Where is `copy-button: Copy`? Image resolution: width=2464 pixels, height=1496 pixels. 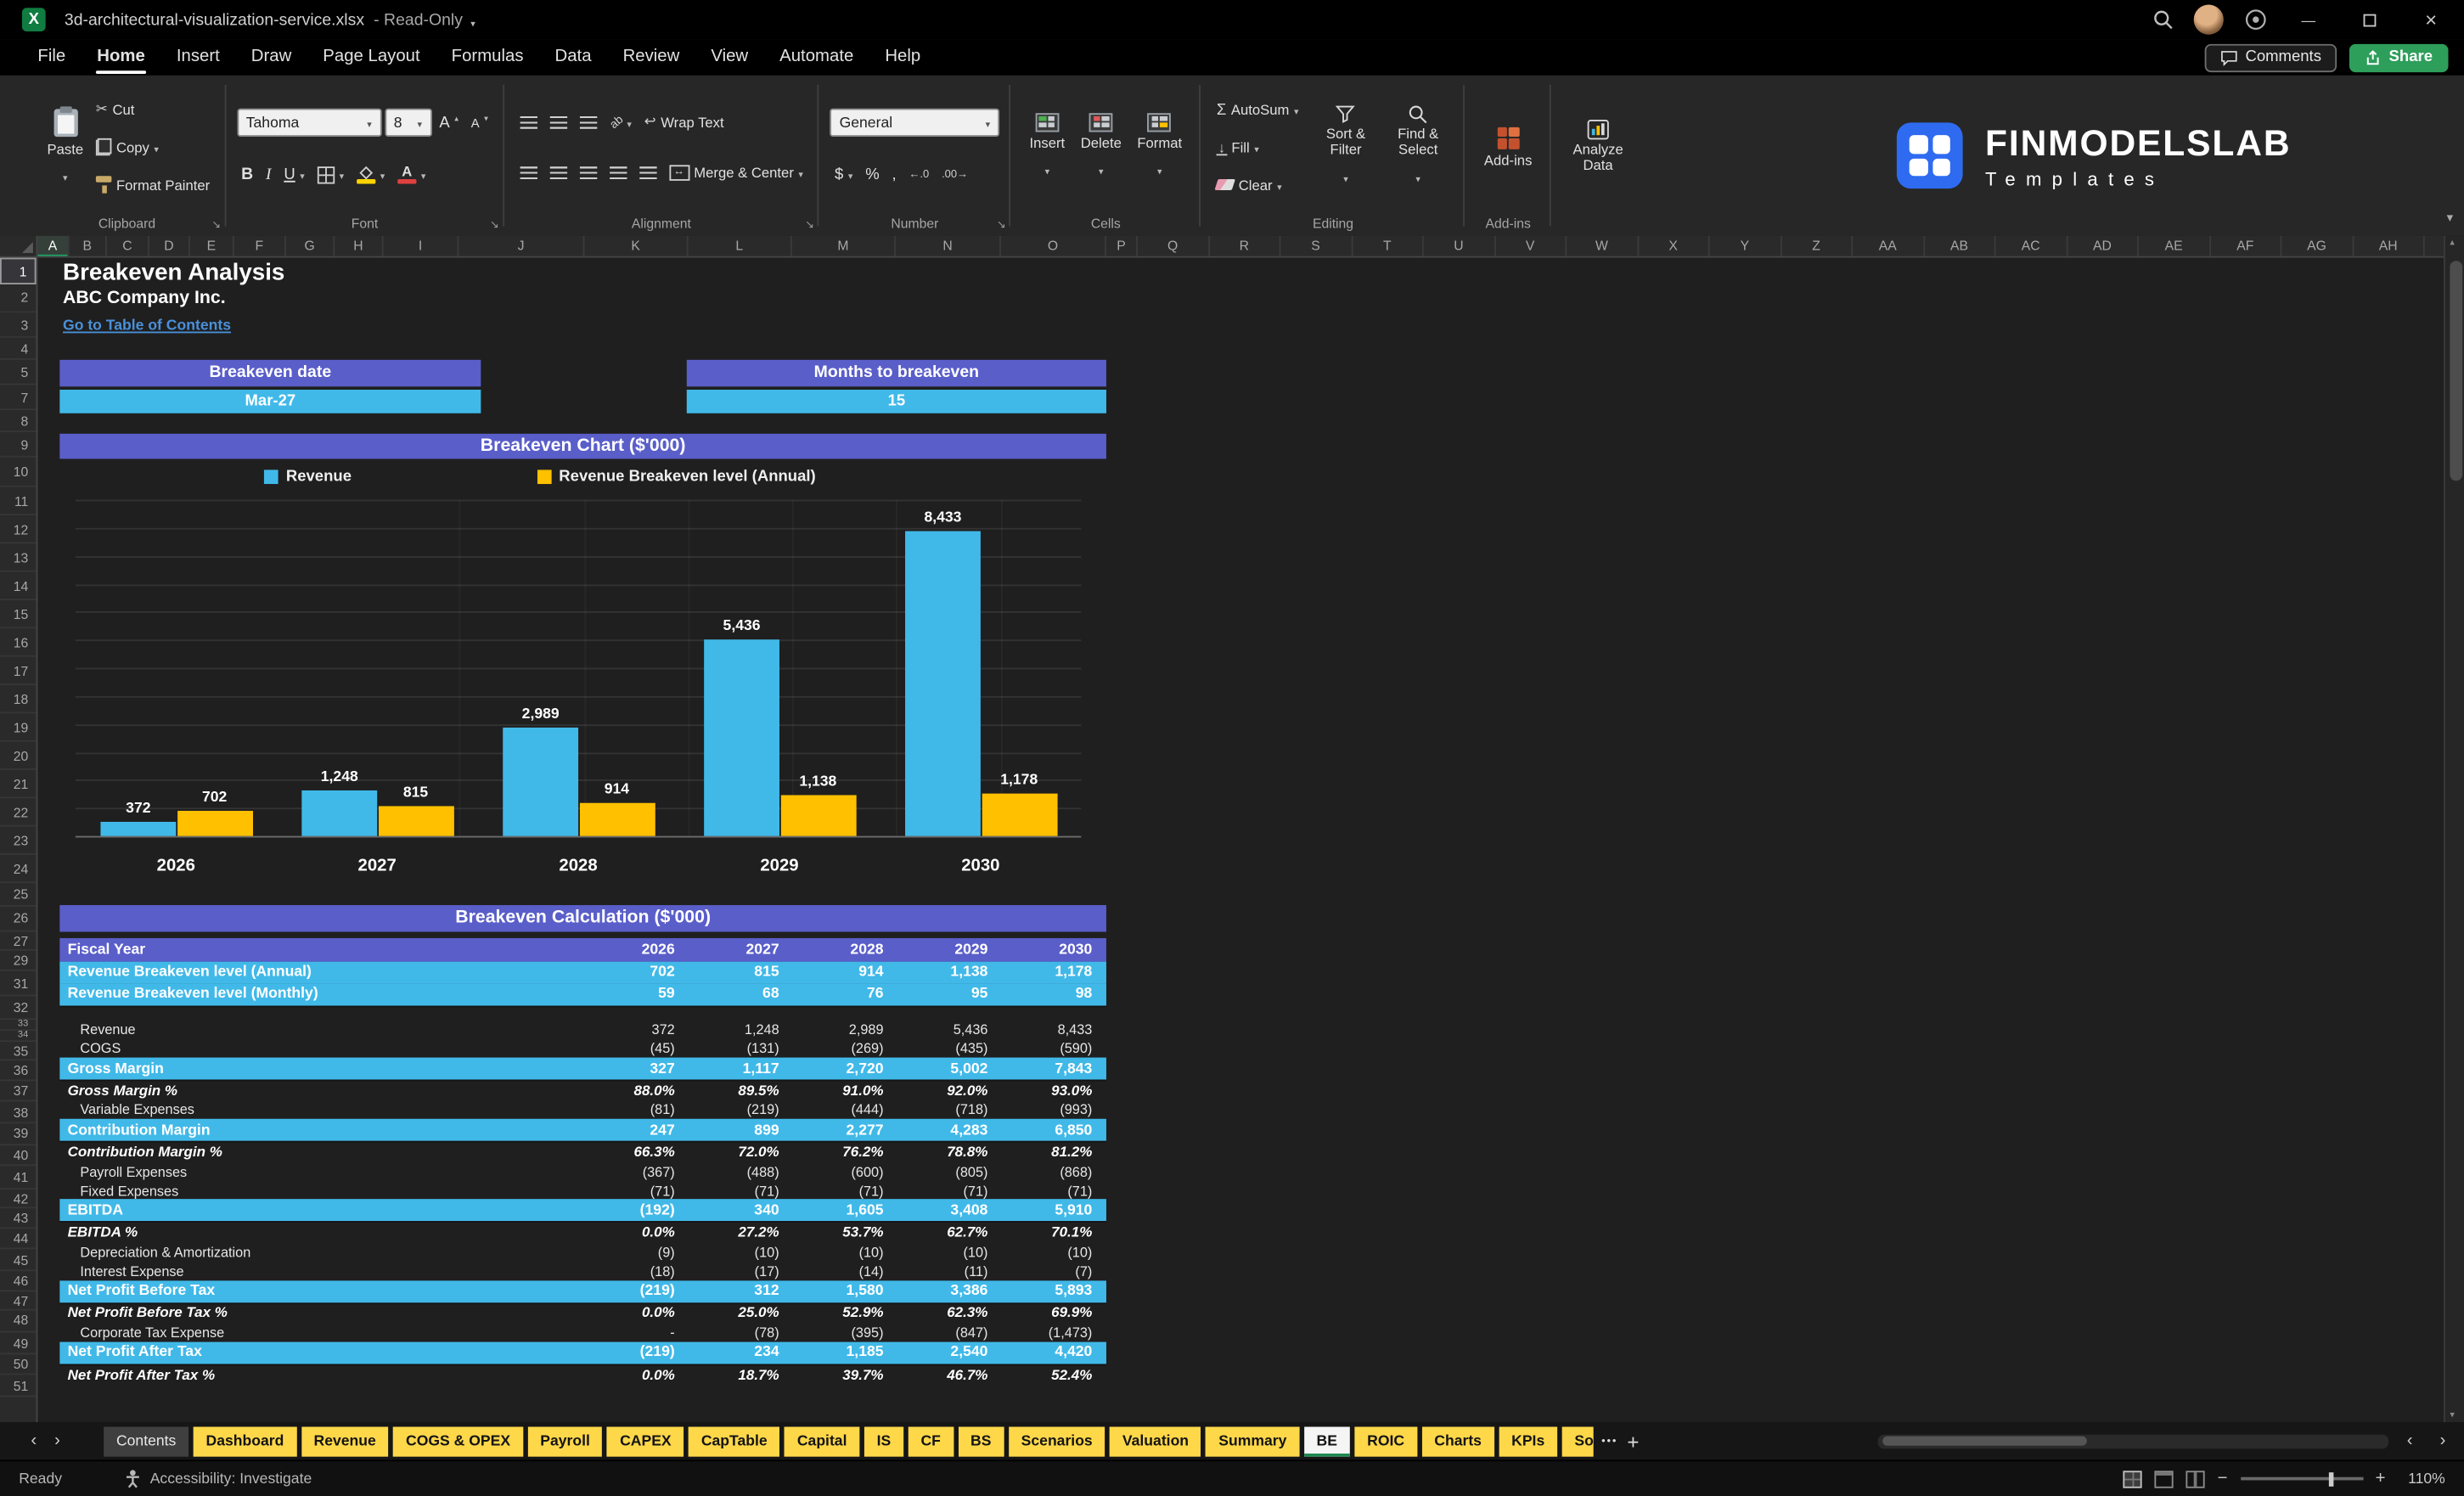 copy-button: Copy is located at coordinates (152, 147).